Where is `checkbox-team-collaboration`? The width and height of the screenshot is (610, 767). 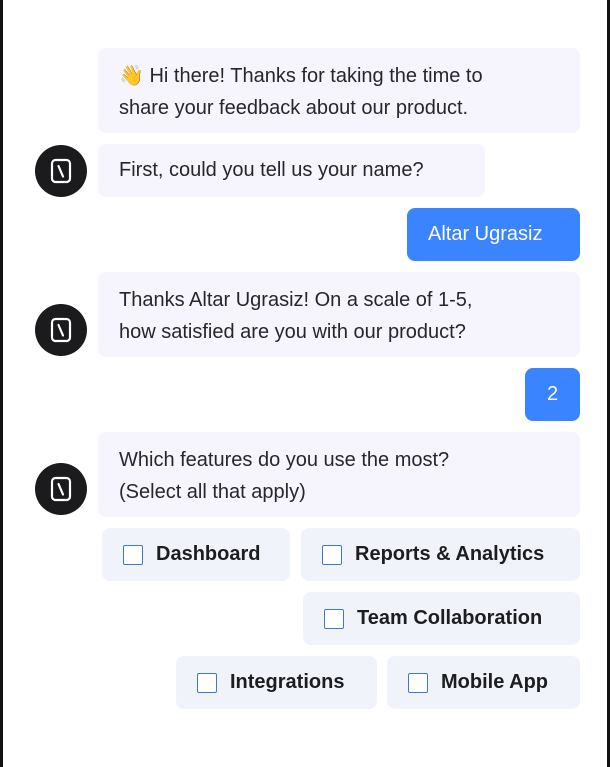 checkbox-team-collaboration is located at coordinates (334, 618).